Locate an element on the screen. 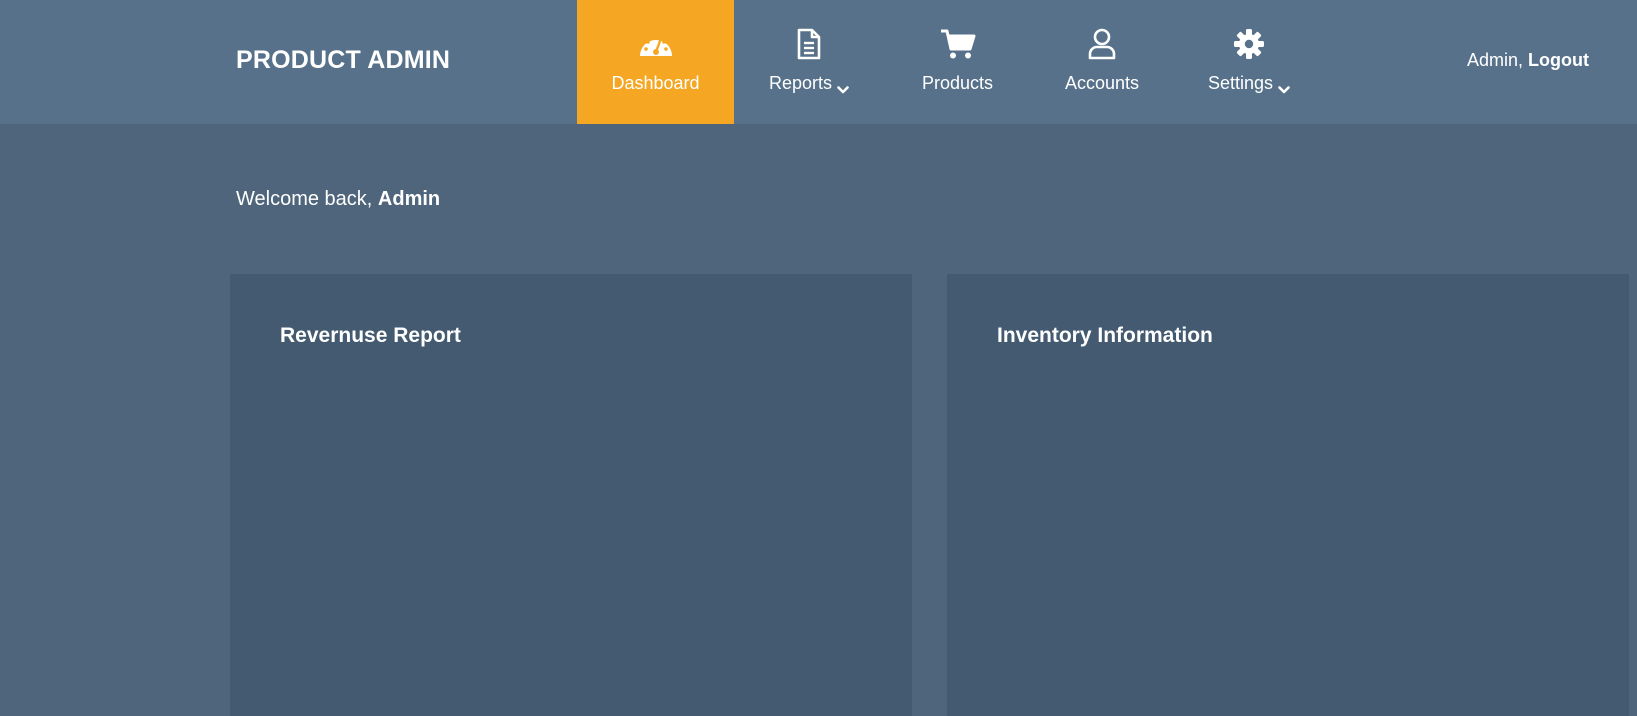  nav-label-settings: Settings is located at coordinates (1240, 83).